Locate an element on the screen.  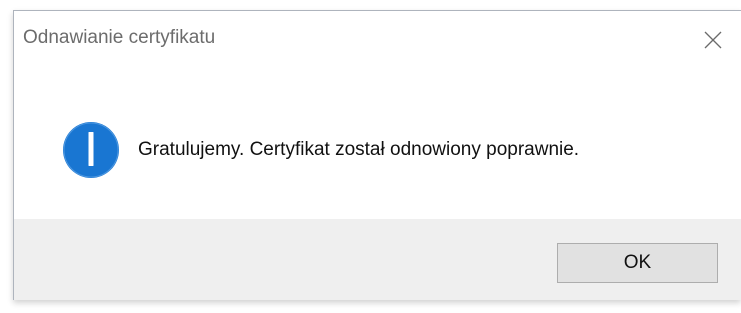
close-button is located at coordinates (713, 40).